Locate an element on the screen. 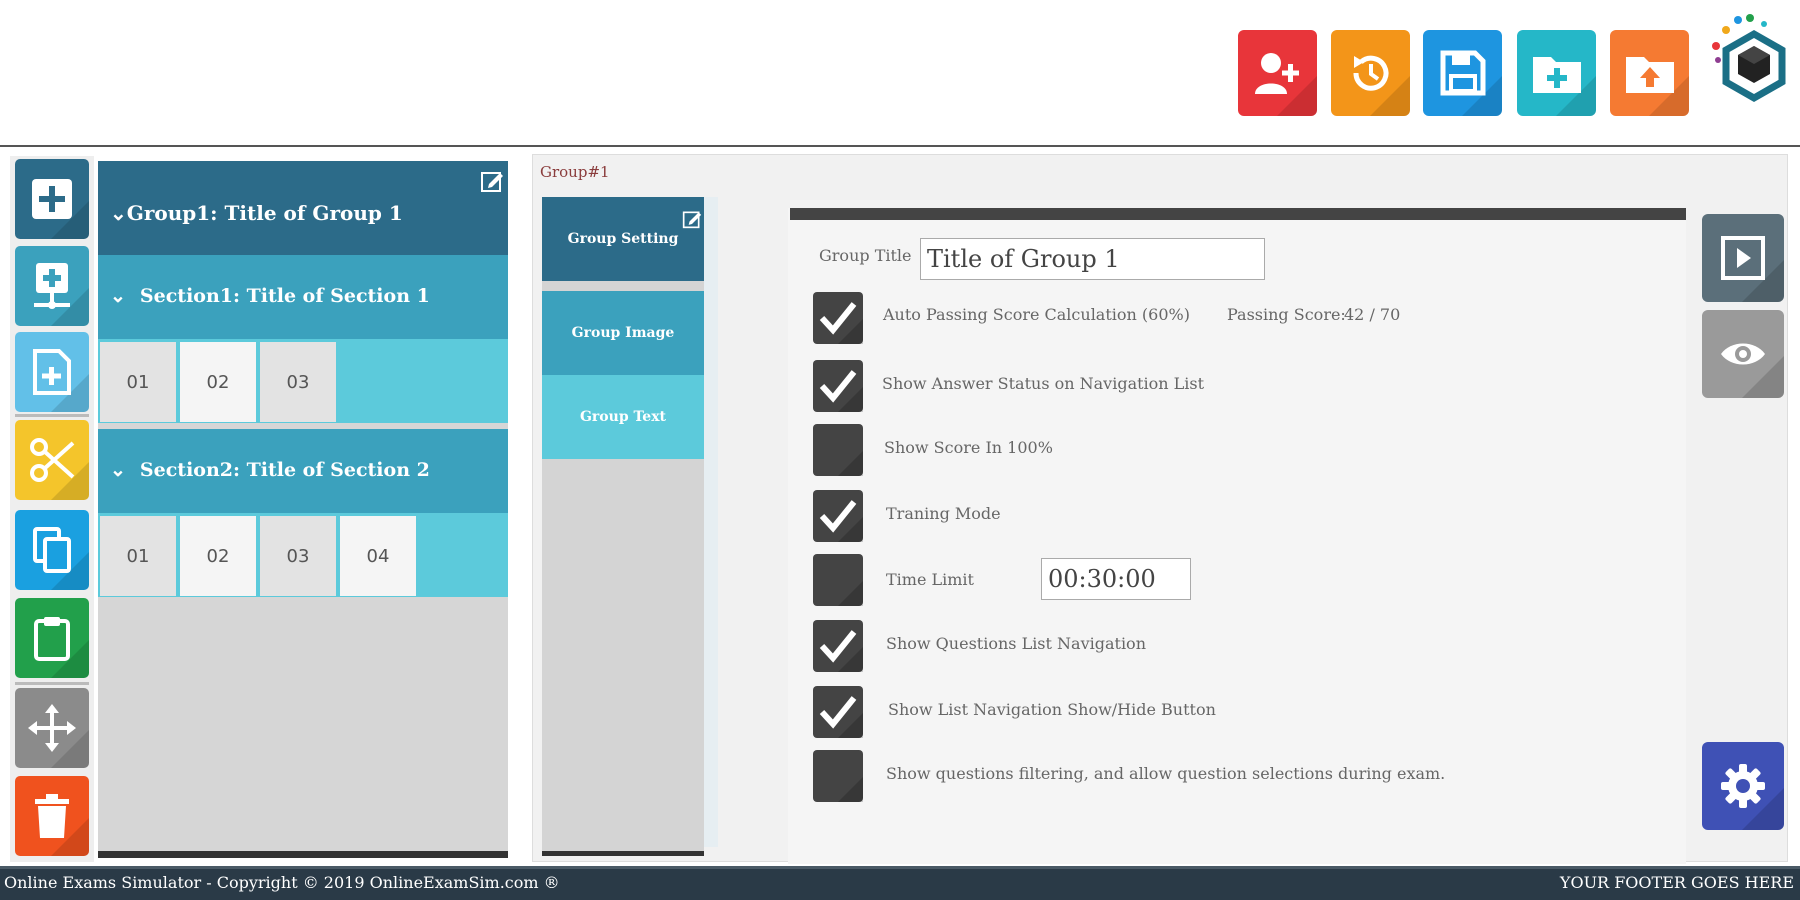 The image size is (1800, 900). plus-icon is located at coordinates (52, 199).